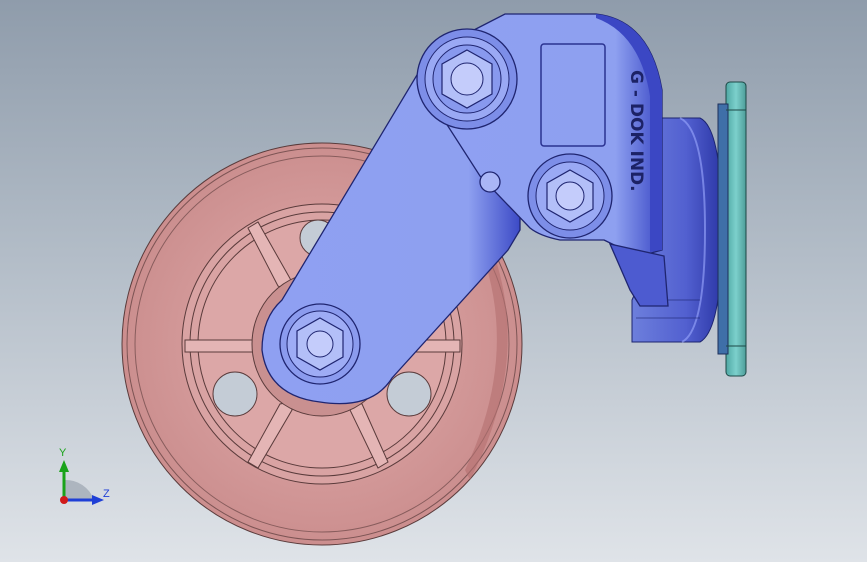 This screenshot has width=867, height=562. I want to click on x-axis-dot-icon, so click(64, 500).